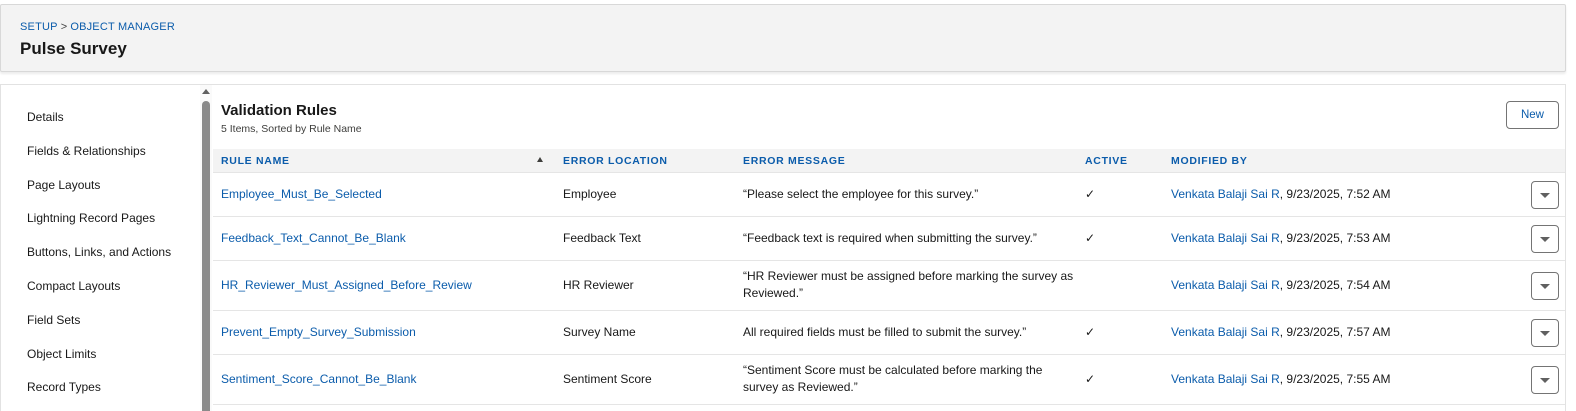 This screenshot has width=1576, height=411. Describe the element at coordinates (598, 285) in the screenshot. I see `error-location: HR Reviewer` at that location.